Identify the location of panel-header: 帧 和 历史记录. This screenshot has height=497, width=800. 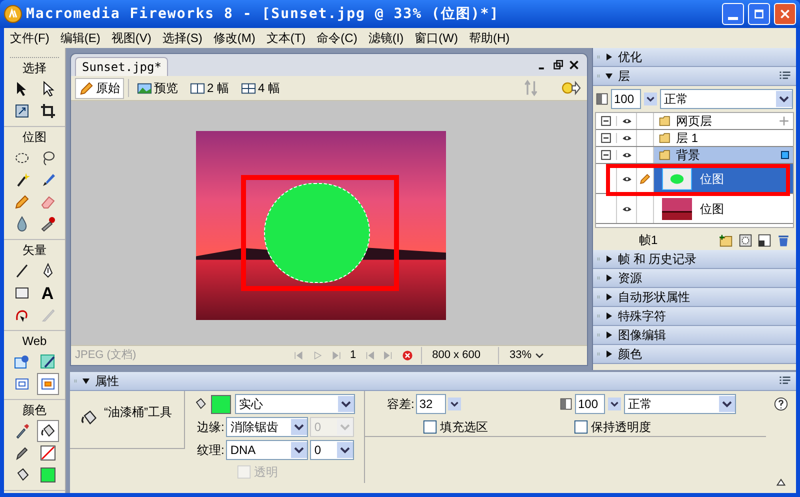
(694, 259).